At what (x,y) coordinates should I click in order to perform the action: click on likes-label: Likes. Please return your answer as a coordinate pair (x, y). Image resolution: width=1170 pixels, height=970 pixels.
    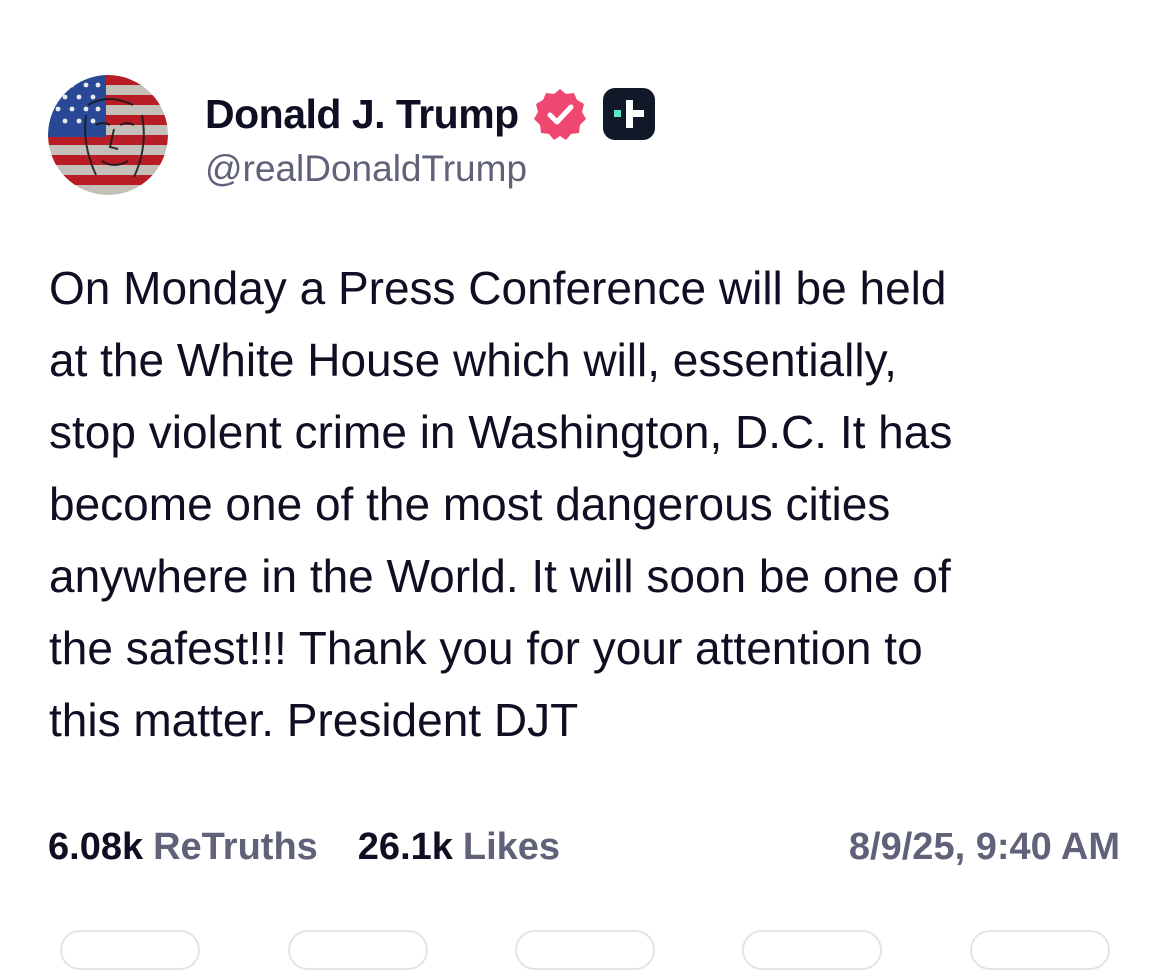
    Looking at the image, I should click on (511, 846).